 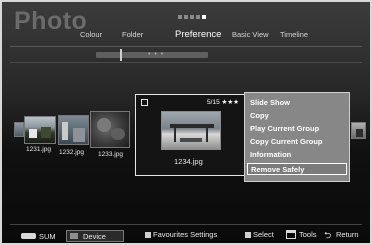 I want to click on favourites-settings-hint: Favourites Settings, so click(x=185, y=234).